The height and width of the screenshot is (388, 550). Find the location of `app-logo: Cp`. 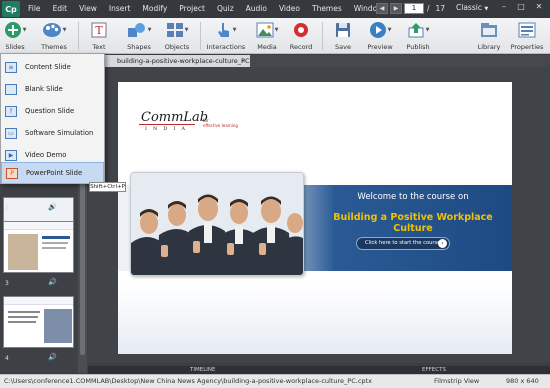

app-logo: Cp is located at coordinates (11, 9).